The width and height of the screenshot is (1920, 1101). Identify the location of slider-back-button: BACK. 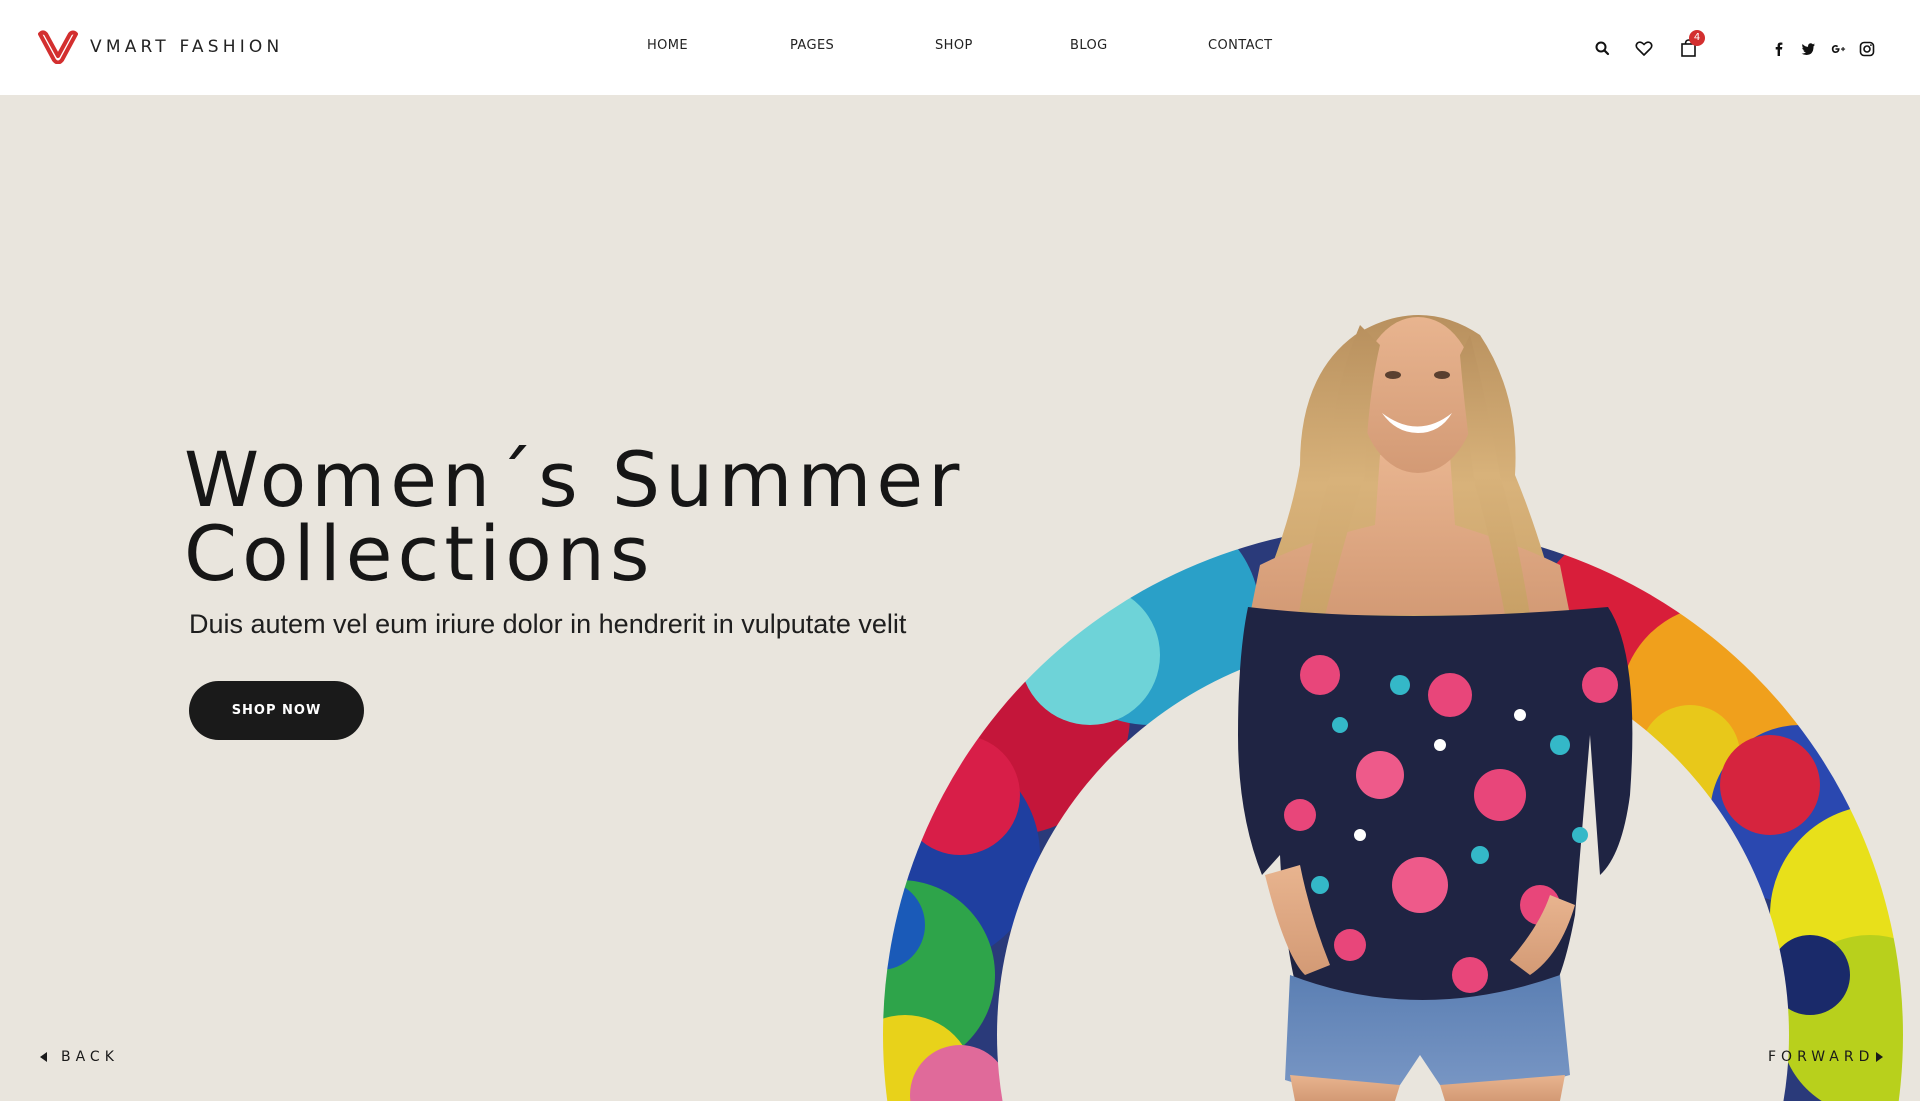
(79, 1057).